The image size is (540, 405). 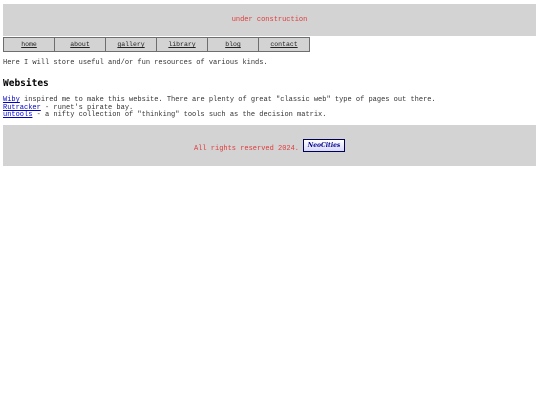 I want to click on neocities-logo-icon: NeoCities, so click(x=324, y=145).